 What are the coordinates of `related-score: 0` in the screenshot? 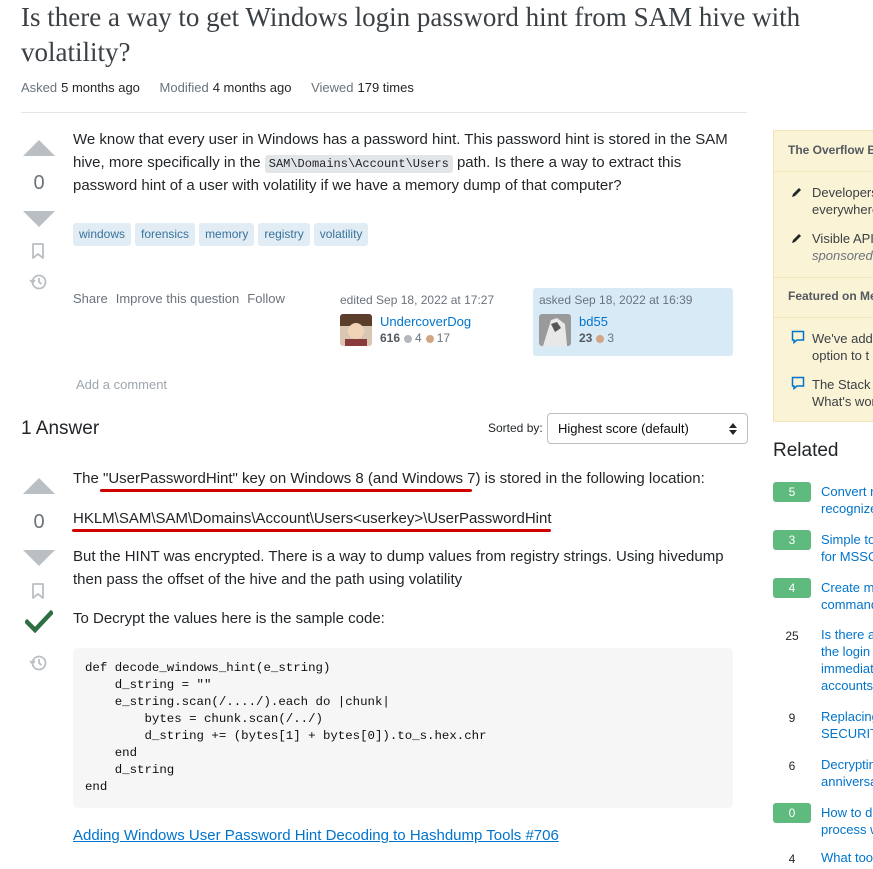 It's located at (792, 813).